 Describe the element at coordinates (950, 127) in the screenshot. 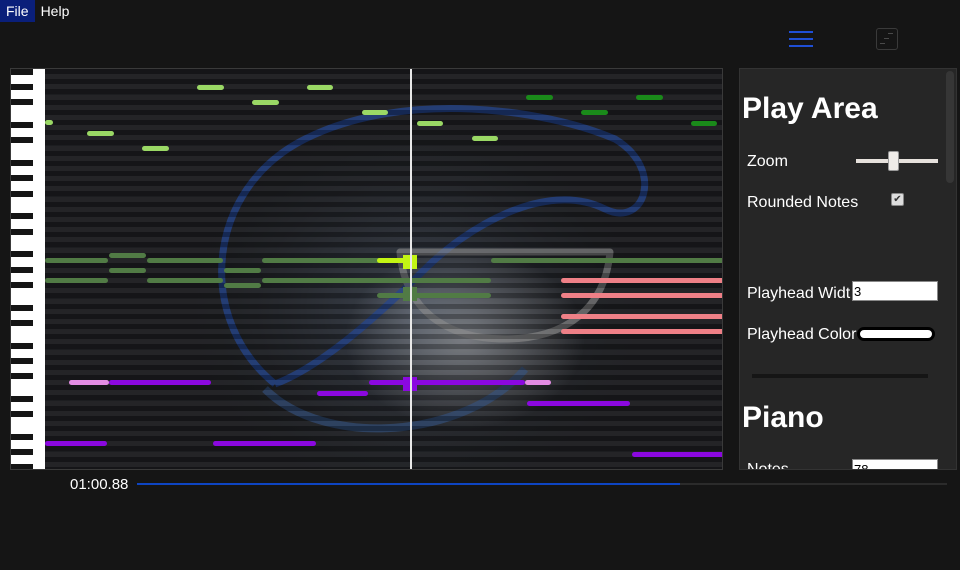

I see `panel-scrollbar` at that location.